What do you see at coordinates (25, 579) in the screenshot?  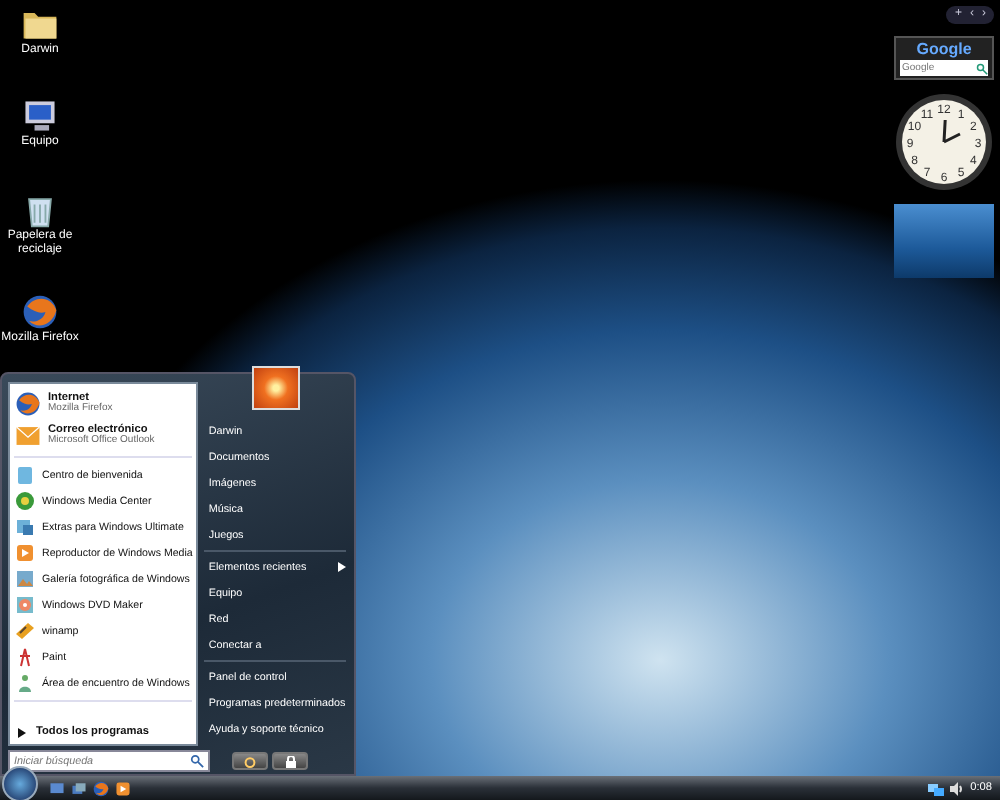 I see `picture-icon` at bounding box center [25, 579].